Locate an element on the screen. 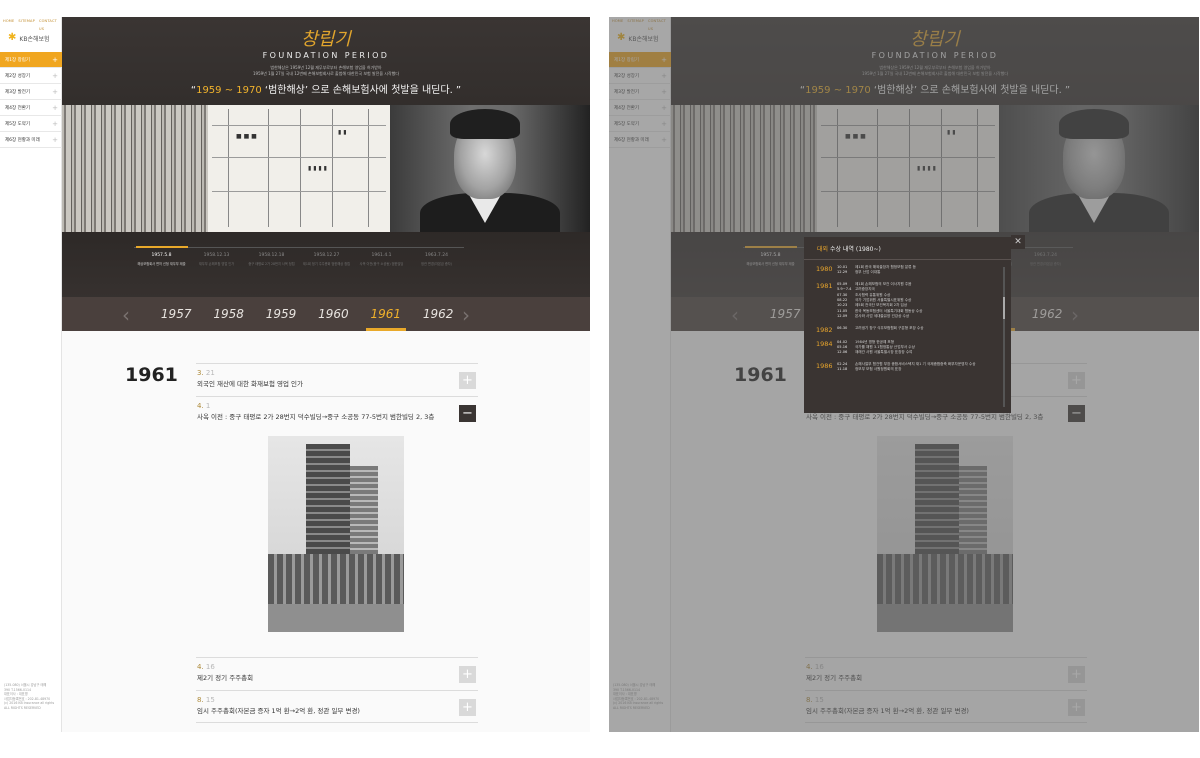 This screenshot has width=1200, height=758. event-month: 4. is located at coordinates (200, 667).